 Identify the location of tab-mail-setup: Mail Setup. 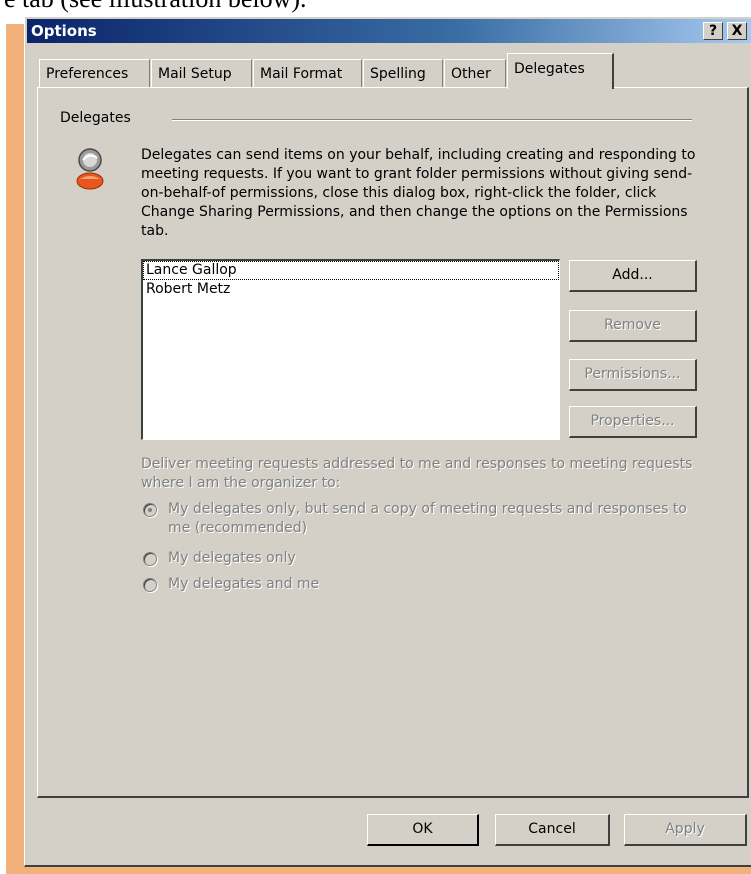
(201, 73).